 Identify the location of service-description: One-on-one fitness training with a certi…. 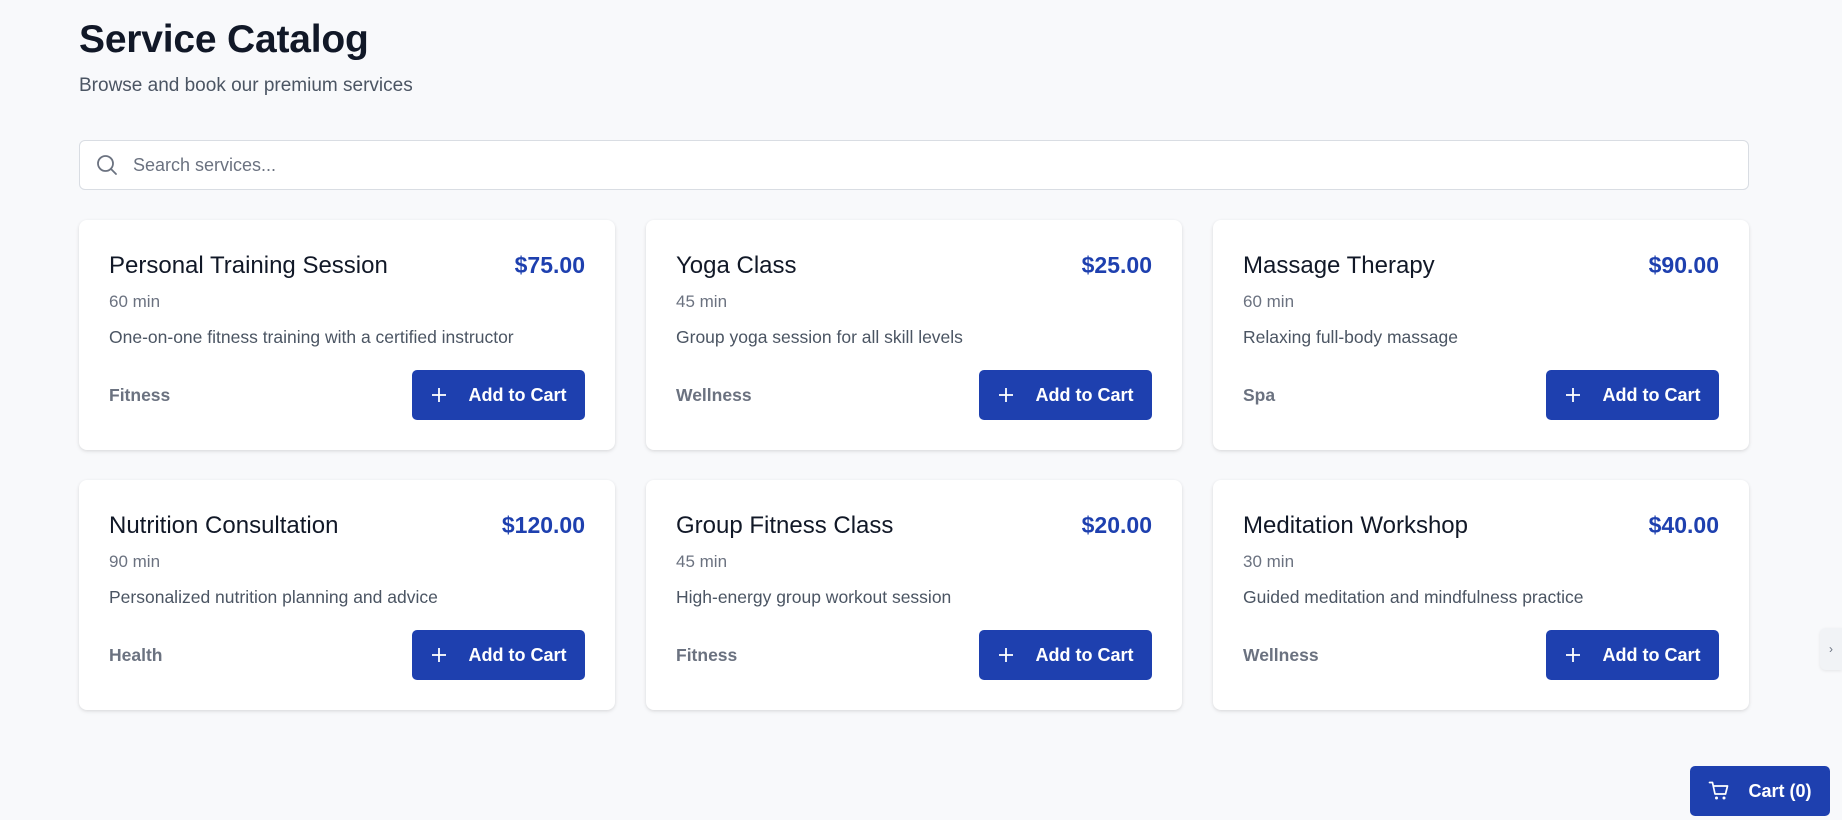
(311, 337).